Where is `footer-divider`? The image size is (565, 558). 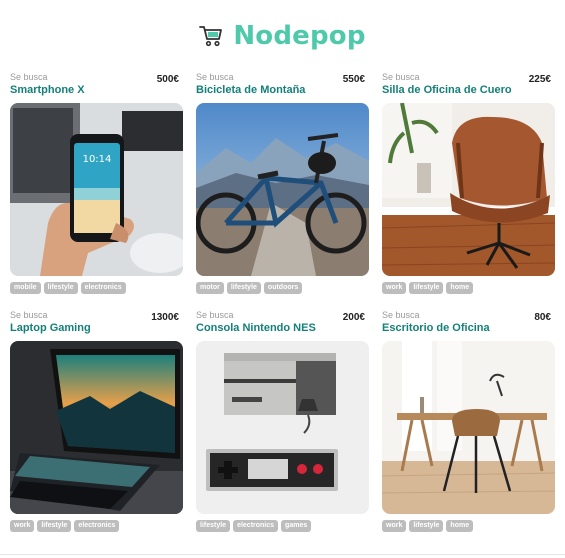 footer-divider is located at coordinates (282, 554).